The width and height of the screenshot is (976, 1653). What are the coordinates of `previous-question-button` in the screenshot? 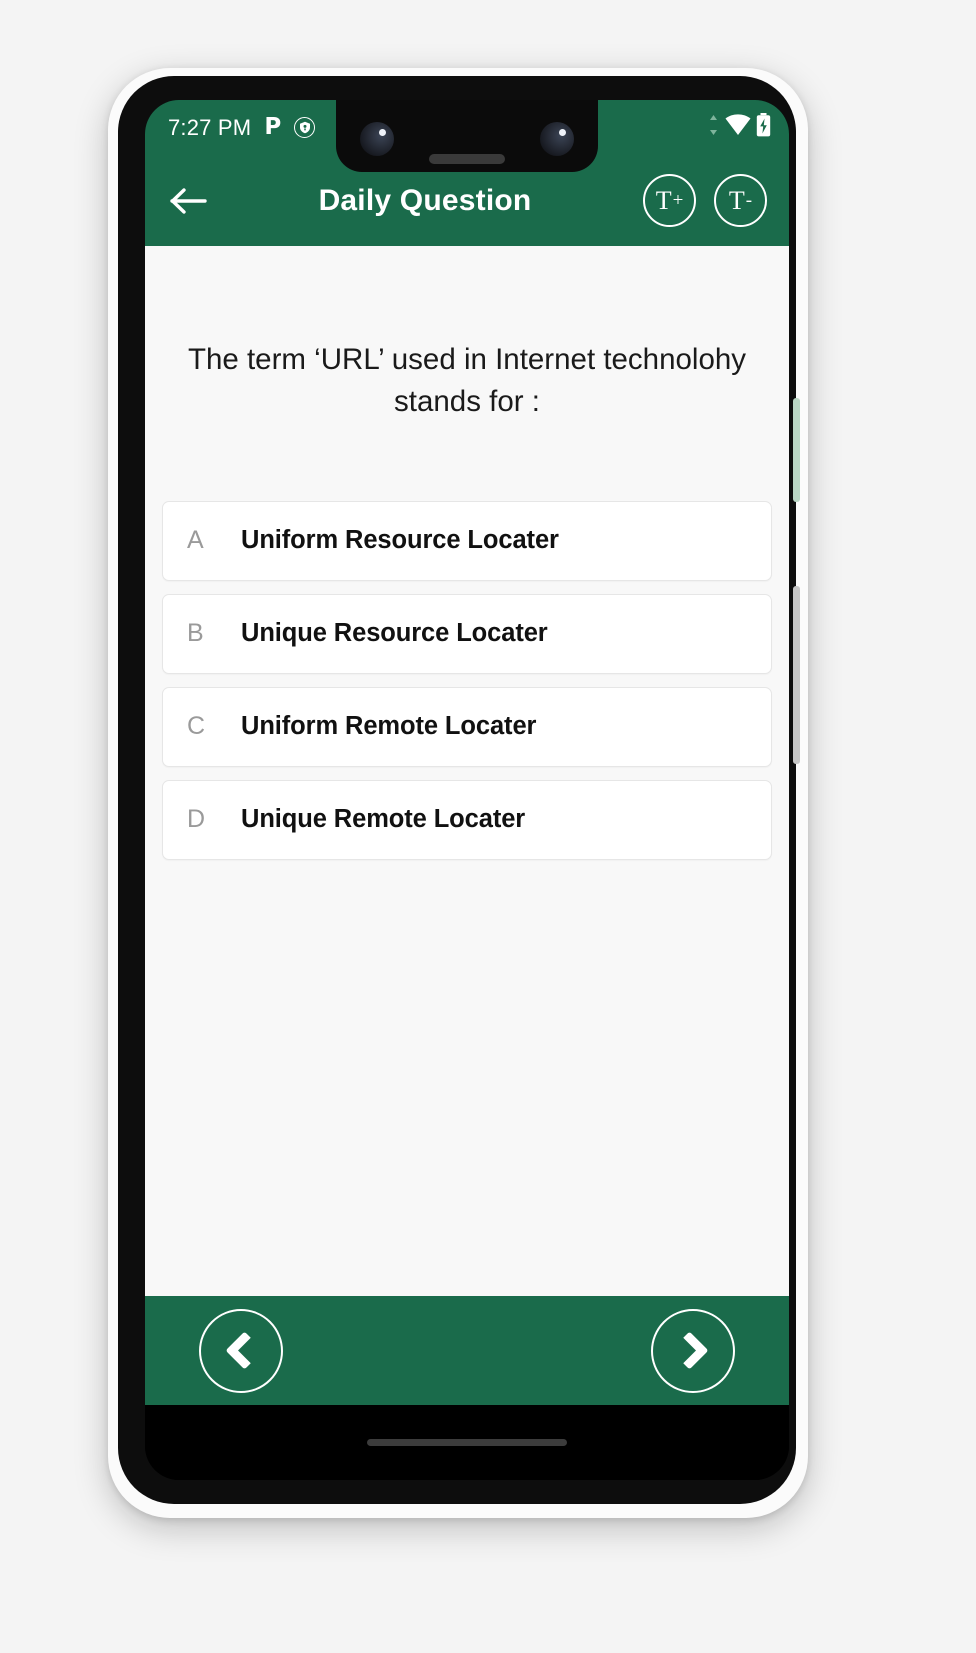 It's located at (241, 1350).